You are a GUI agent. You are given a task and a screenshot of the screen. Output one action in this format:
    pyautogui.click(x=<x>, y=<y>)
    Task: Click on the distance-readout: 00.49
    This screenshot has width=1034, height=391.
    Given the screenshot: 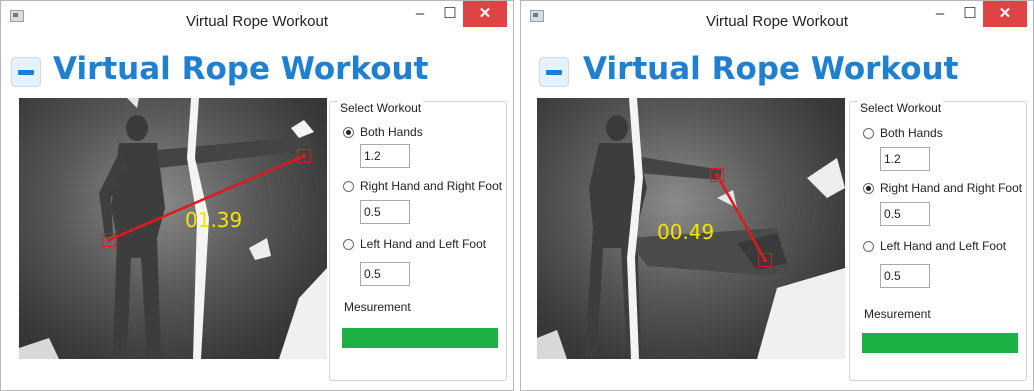 What is the action you would take?
    pyautogui.click(x=686, y=232)
    